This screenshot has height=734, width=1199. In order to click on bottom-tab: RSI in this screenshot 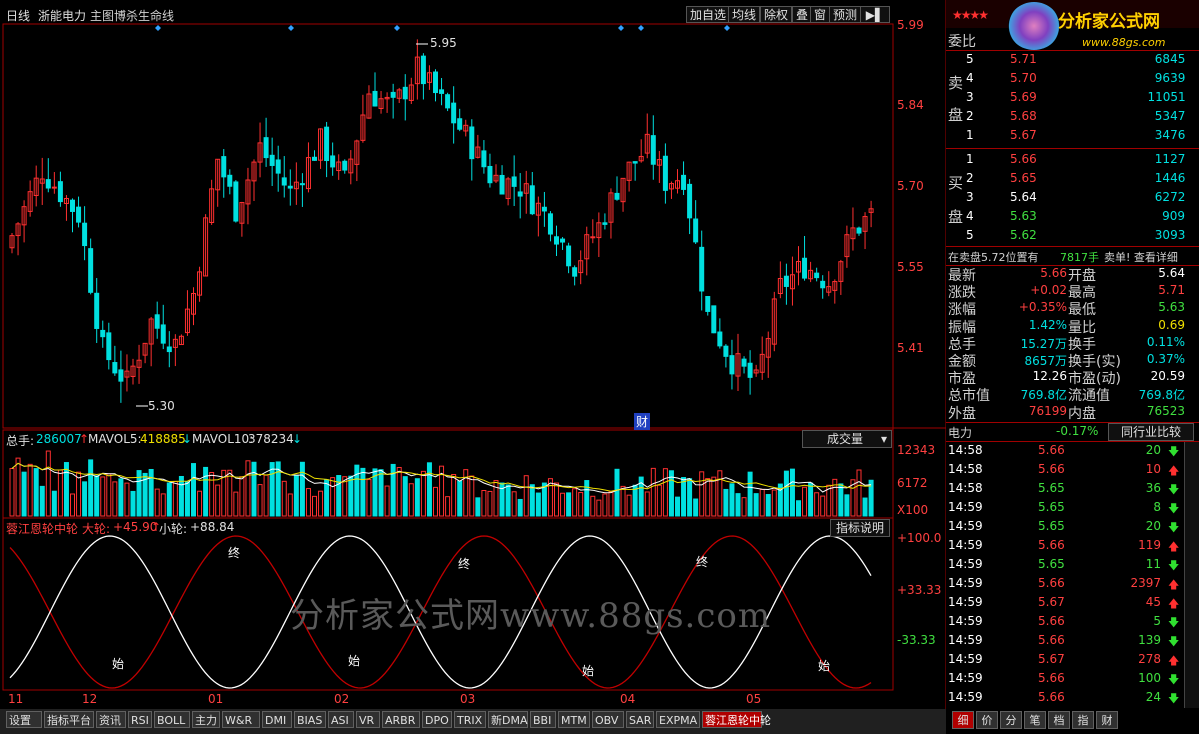, I will do `click(140, 719)`.